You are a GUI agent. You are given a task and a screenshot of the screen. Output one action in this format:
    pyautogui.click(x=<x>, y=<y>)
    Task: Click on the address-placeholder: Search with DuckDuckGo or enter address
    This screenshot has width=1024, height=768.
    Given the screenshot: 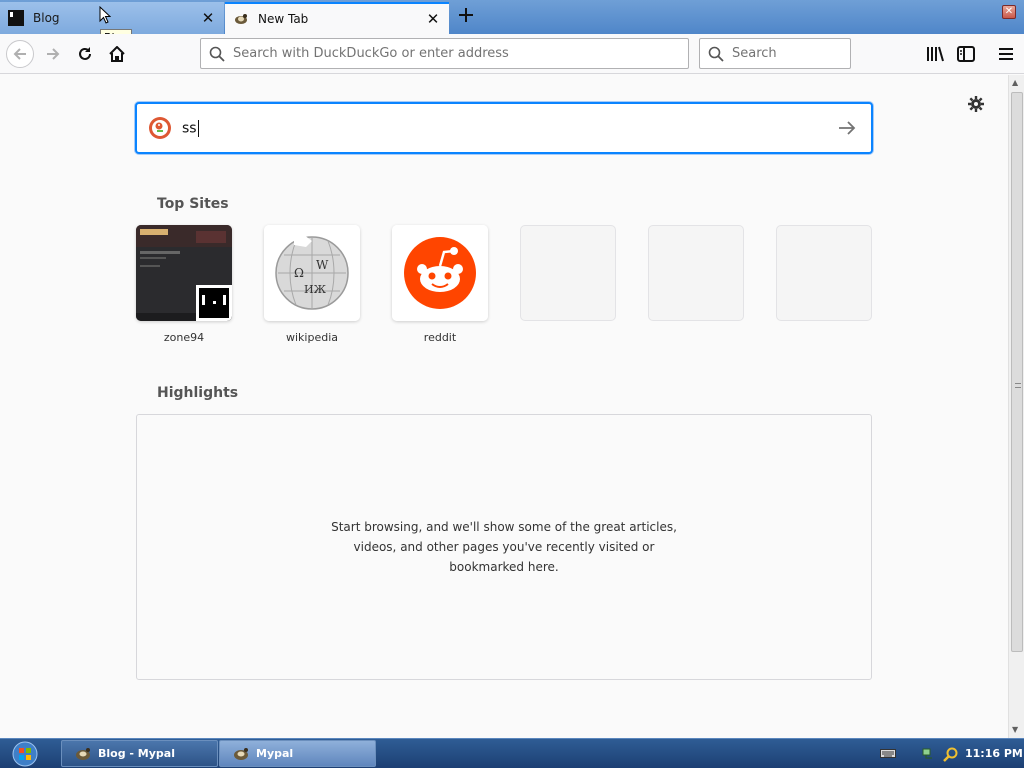 What is the action you would take?
    pyautogui.click(x=371, y=53)
    